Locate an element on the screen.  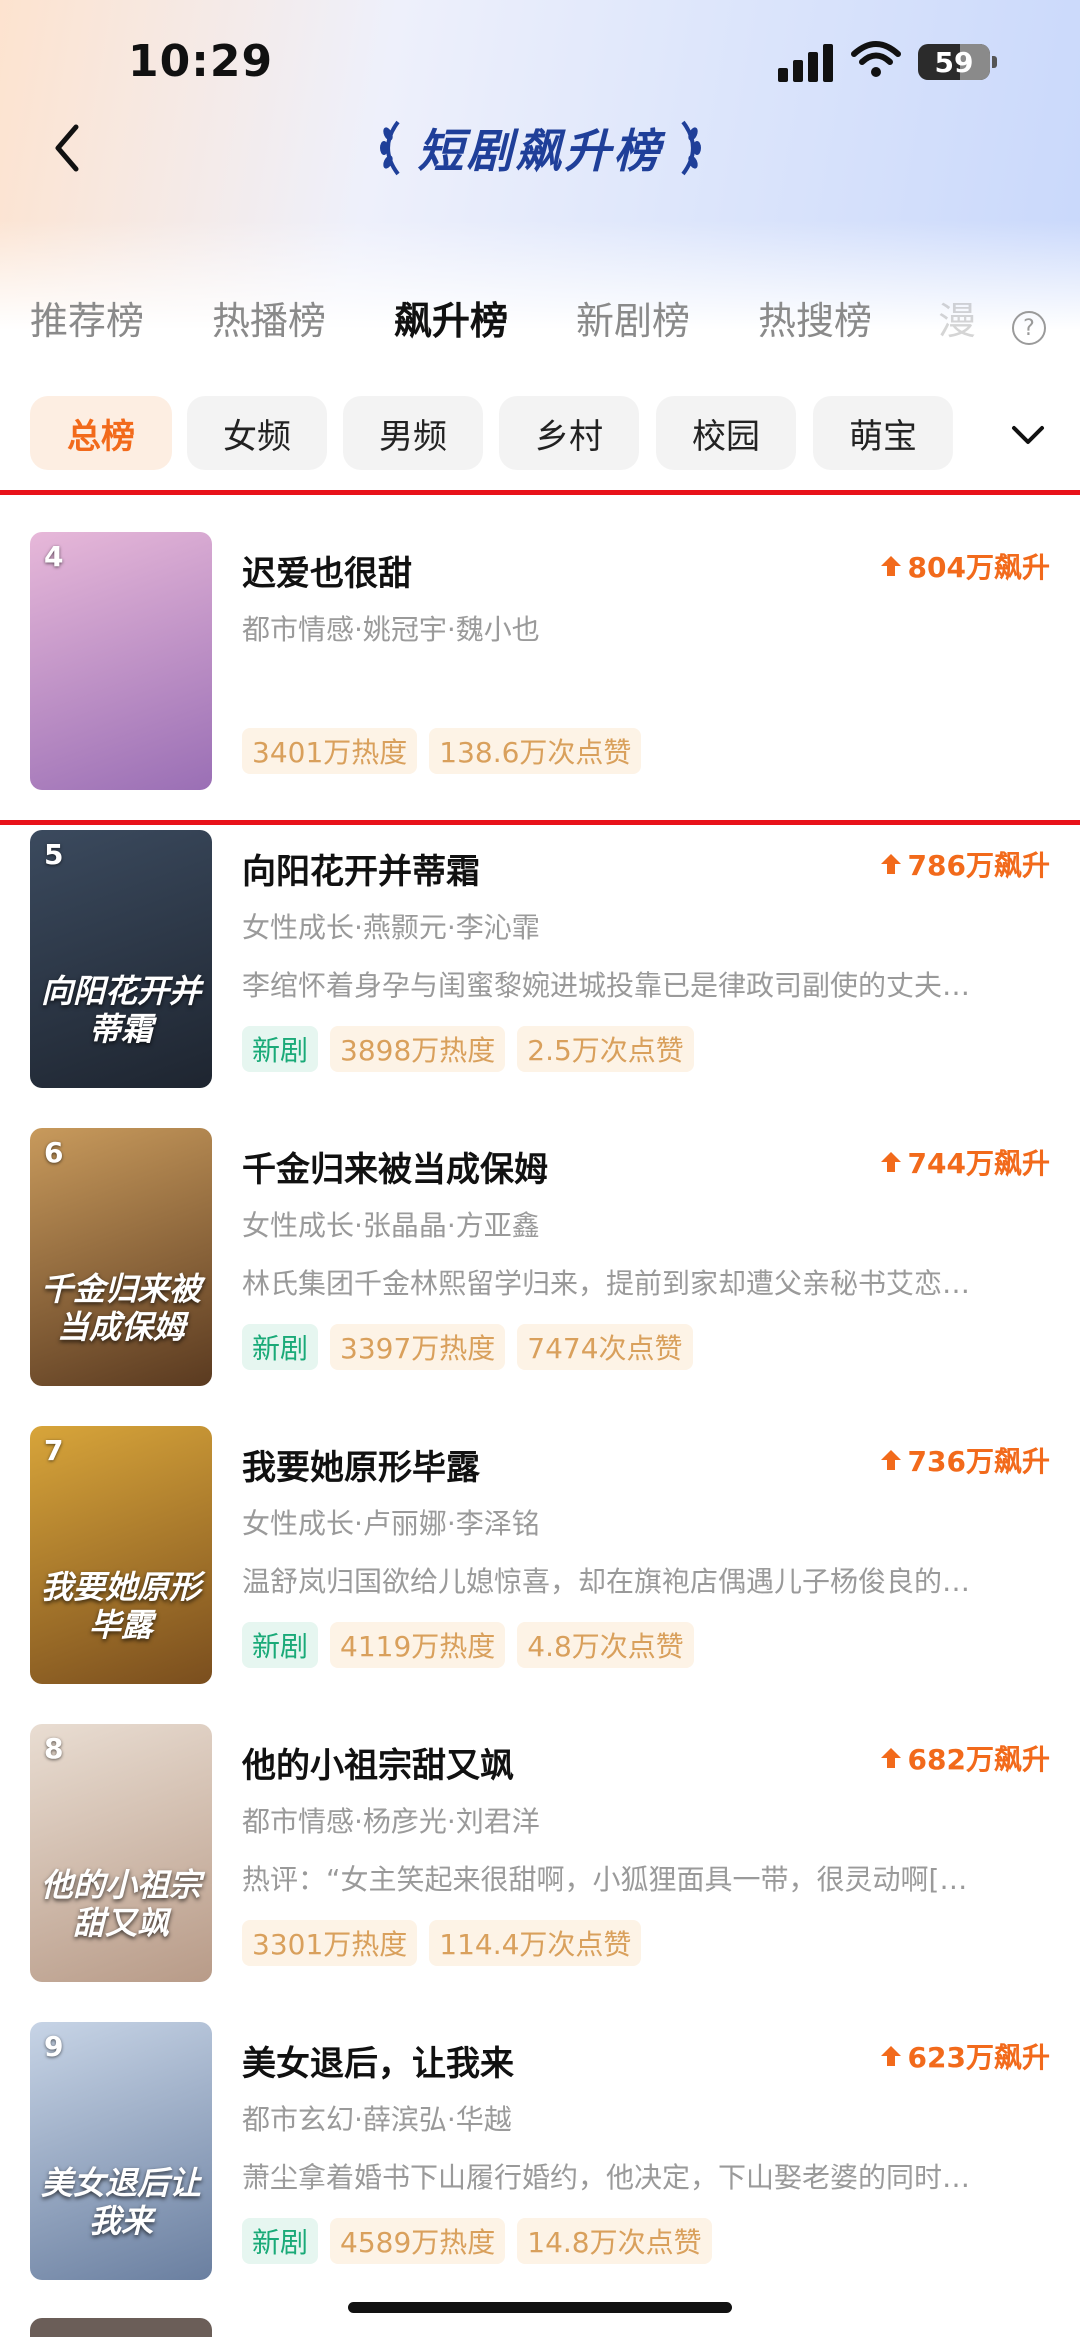
status-time: 10:29 is located at coordinates (201, 61).